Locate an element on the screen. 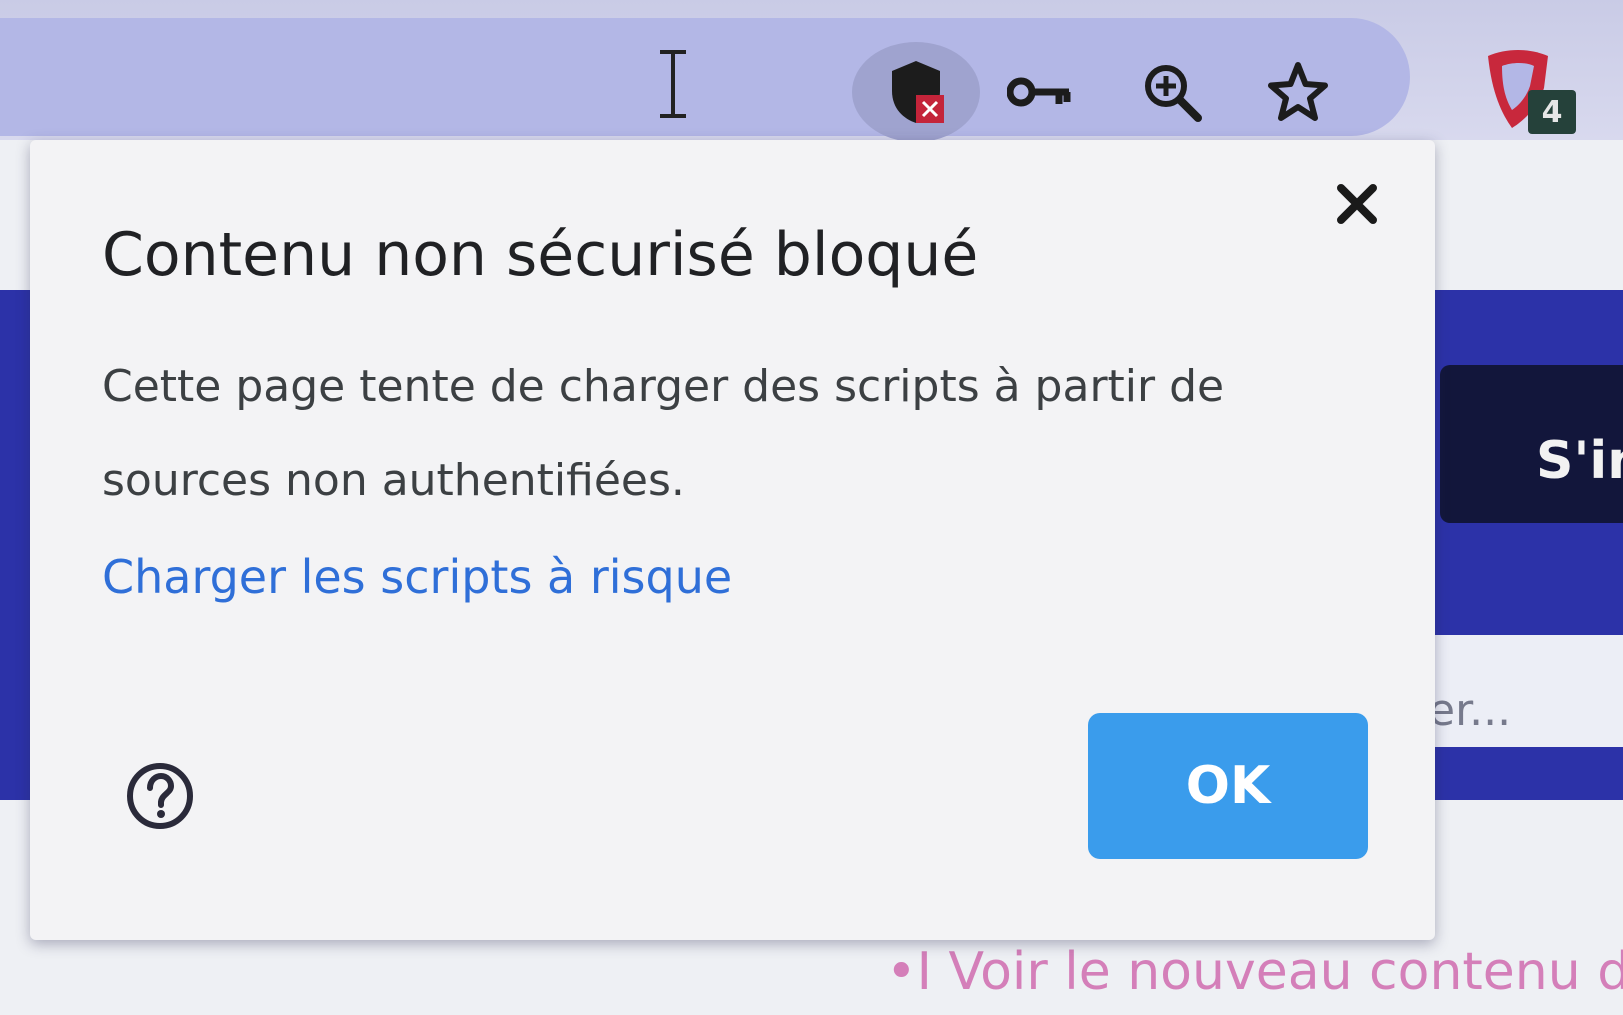 This screenshot has width=1623, height=1015. close-button is located at coordinates (1357, 204).